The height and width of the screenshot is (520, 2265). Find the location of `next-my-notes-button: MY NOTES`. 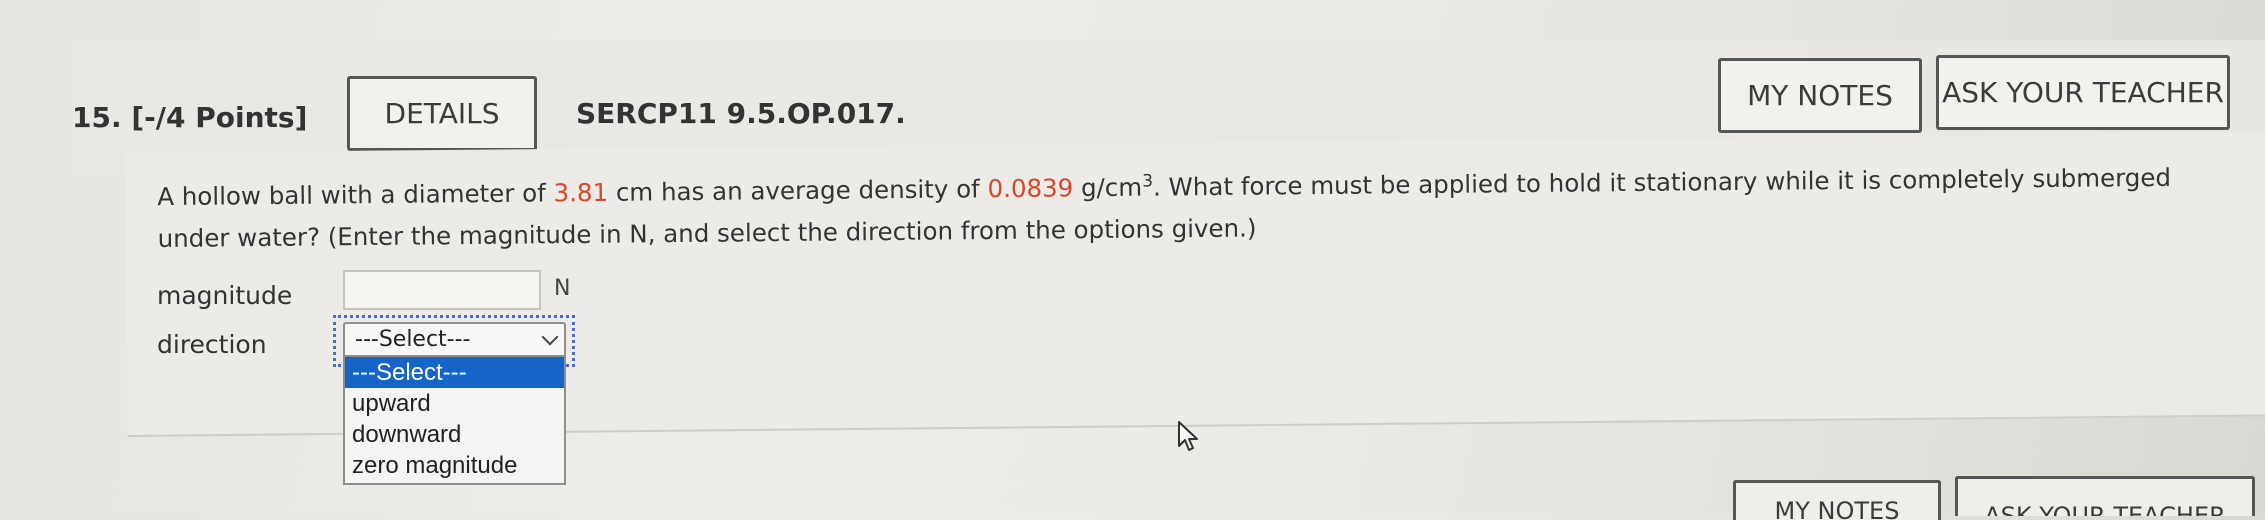

next-my-notes-button: MY NOTES is located at coordinates (1837, 500).